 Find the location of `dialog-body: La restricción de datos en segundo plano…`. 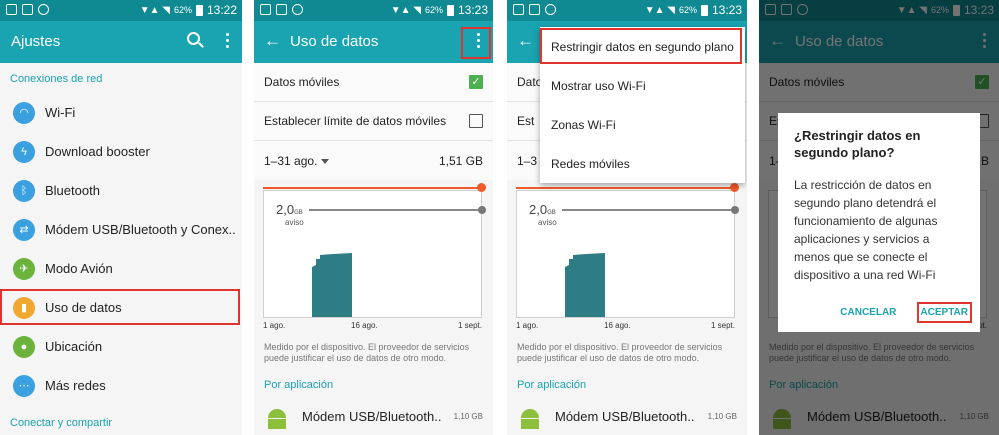

dialog-body: La restricción de datos en segundo plano… is located at coordinates (866, 230).